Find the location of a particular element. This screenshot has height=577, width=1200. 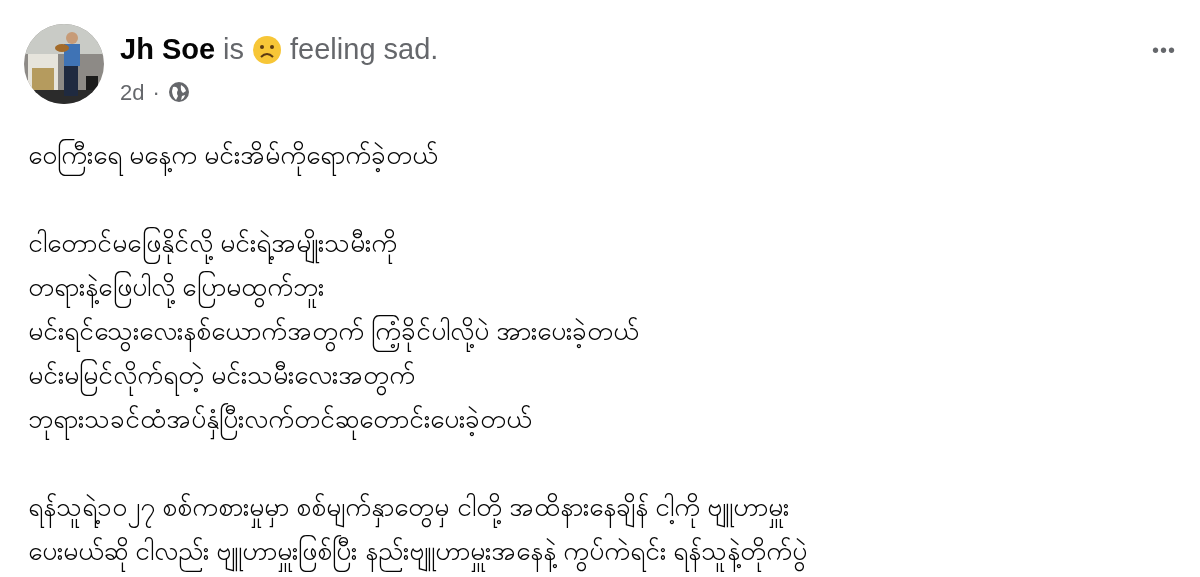

post-text-line: တရားနဲ့ဖြေပါလို့ ပြောမထွက်ဘူး is located at coordinates (602, 286).